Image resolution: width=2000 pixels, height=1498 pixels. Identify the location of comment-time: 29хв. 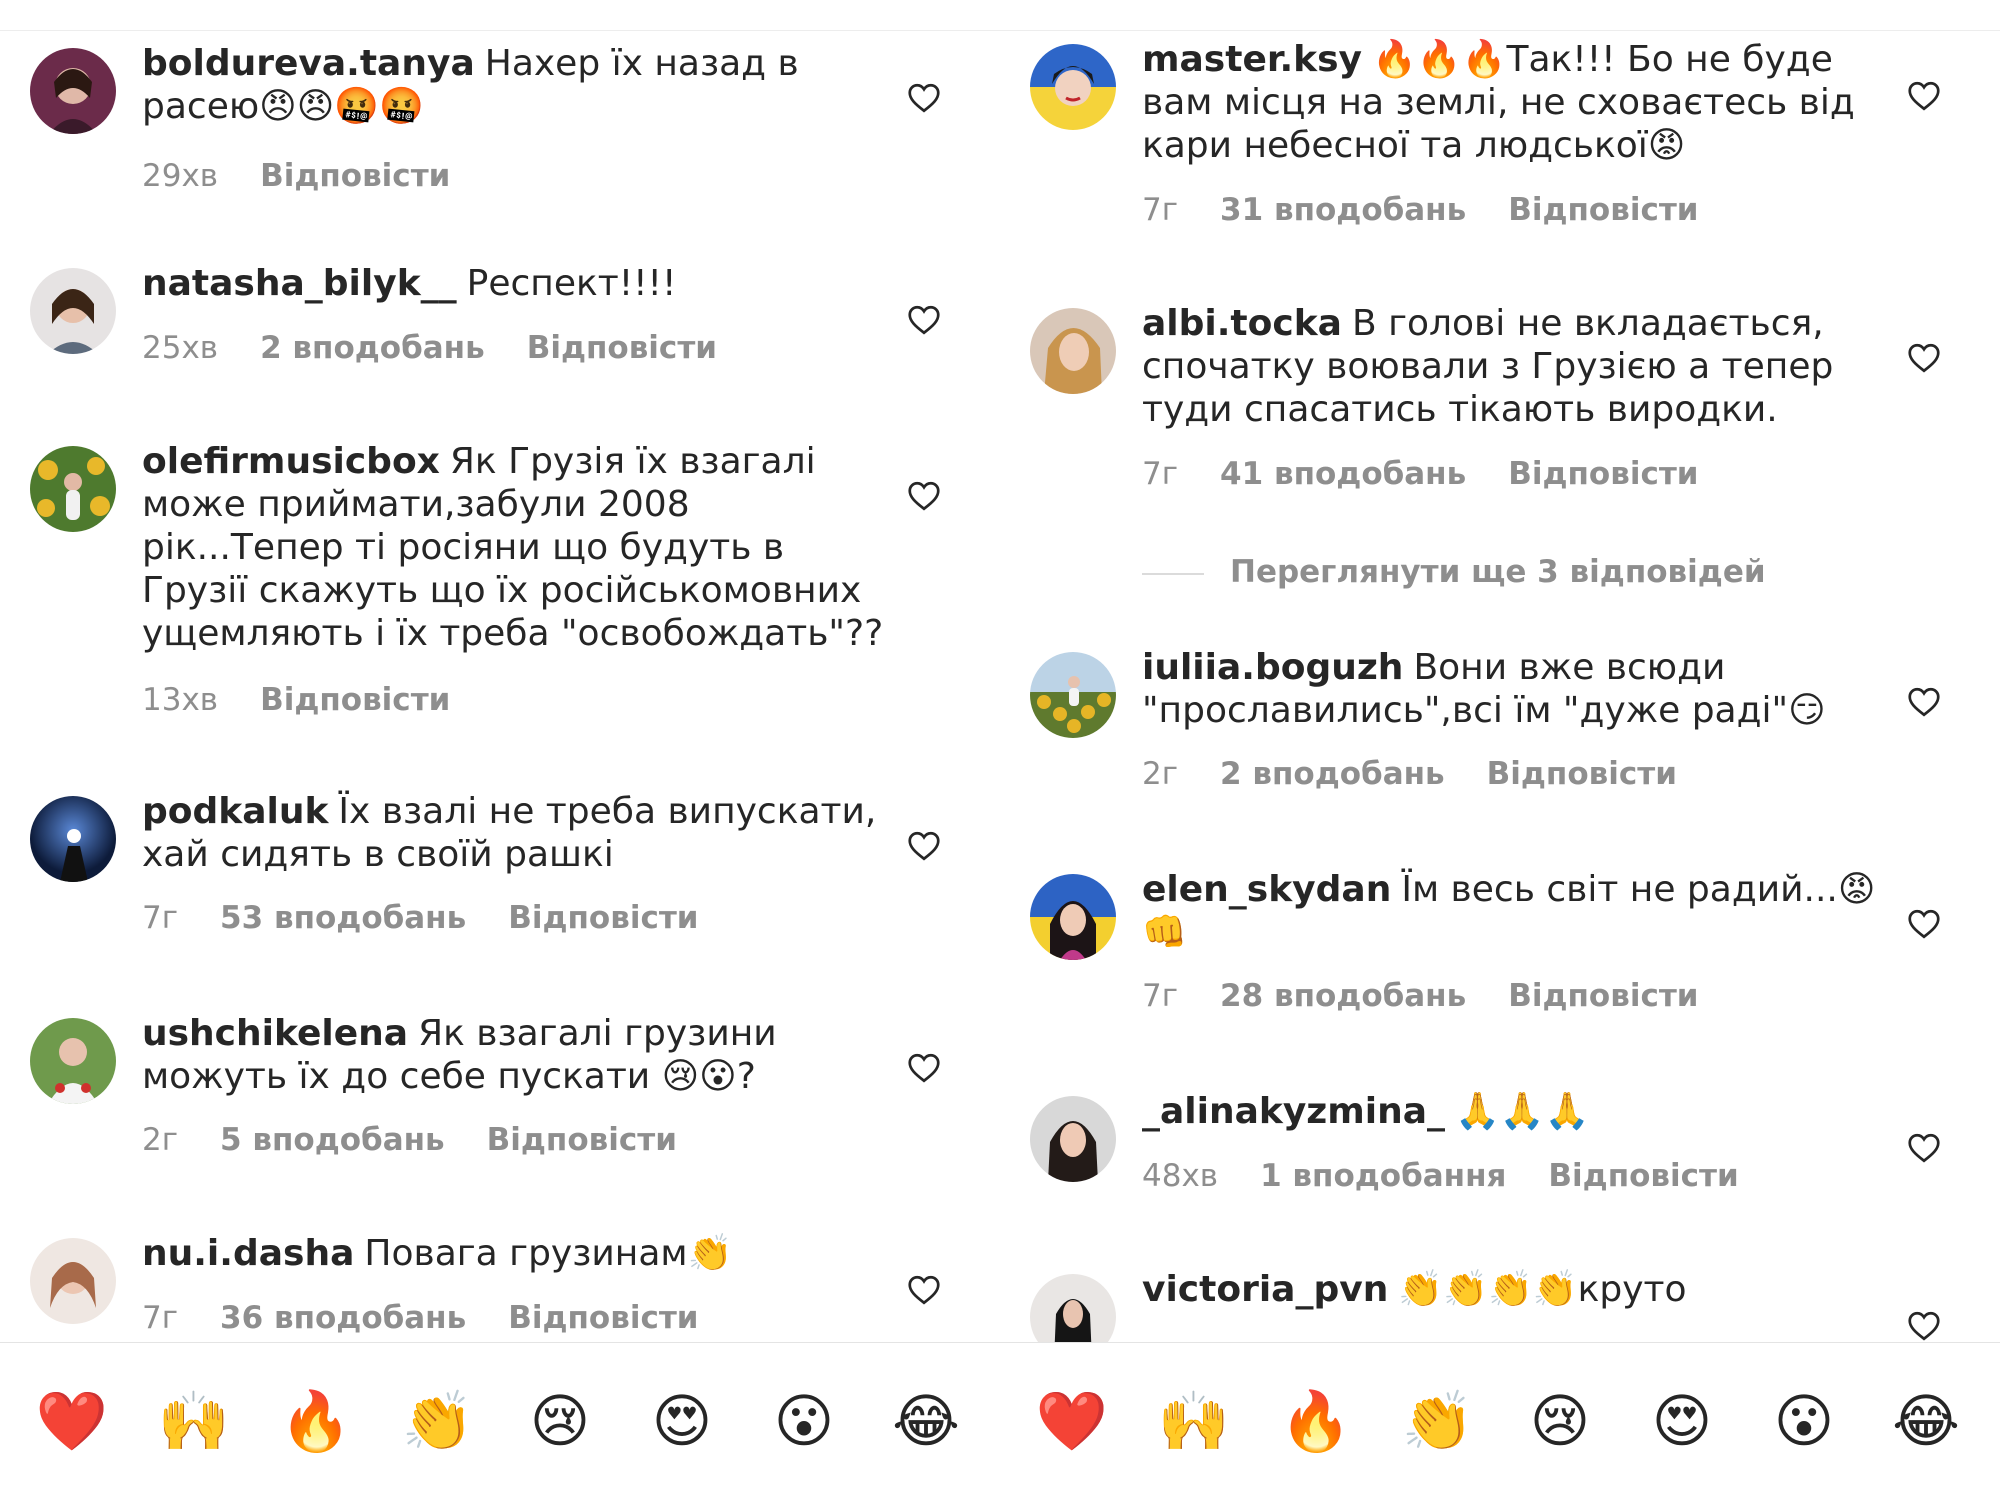
(180, 176).